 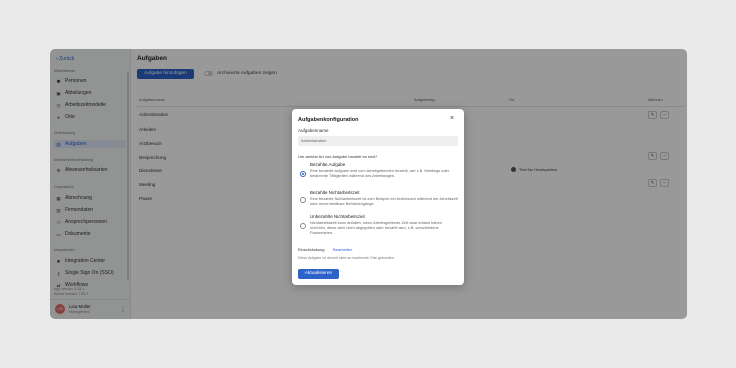 What do you see at coordinates (328, 164) in the screenshot?
I see `option-title: Bezahlte Aufgabe` at bounding box center [328, 164].